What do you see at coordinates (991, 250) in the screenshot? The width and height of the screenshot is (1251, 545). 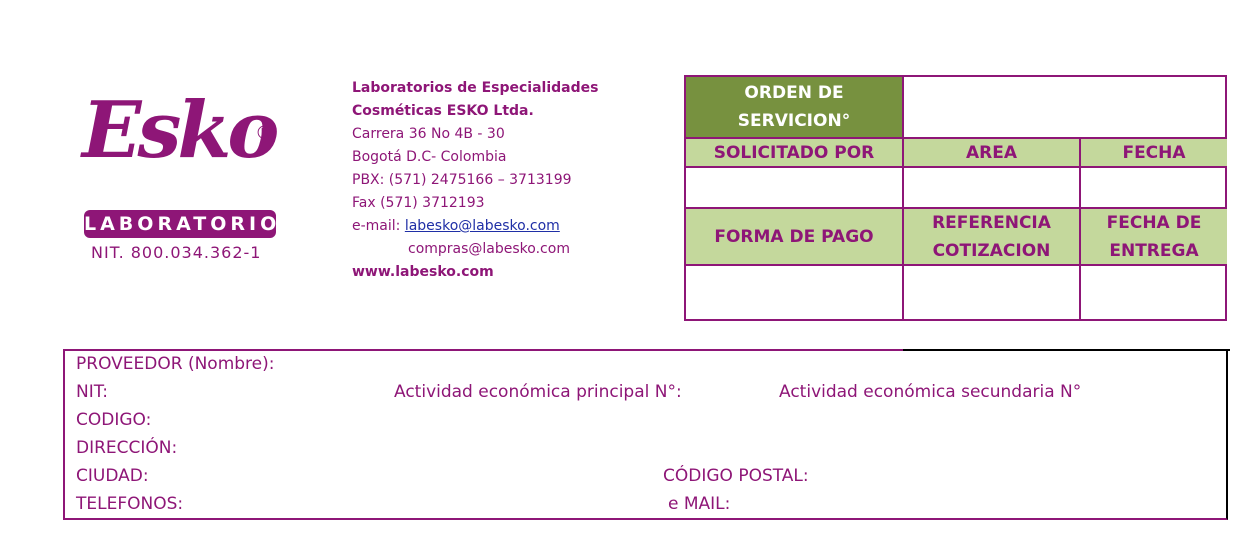 I see `header-referencia-line2: COTIZACION` at bounding box center [991, 250].